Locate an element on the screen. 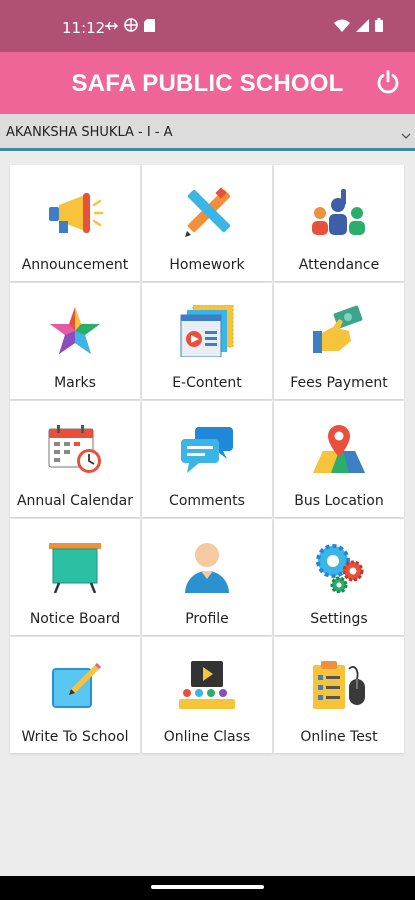 The image size is (415, 900). pencil-ruler-icon is located at coordinates (207, 213).